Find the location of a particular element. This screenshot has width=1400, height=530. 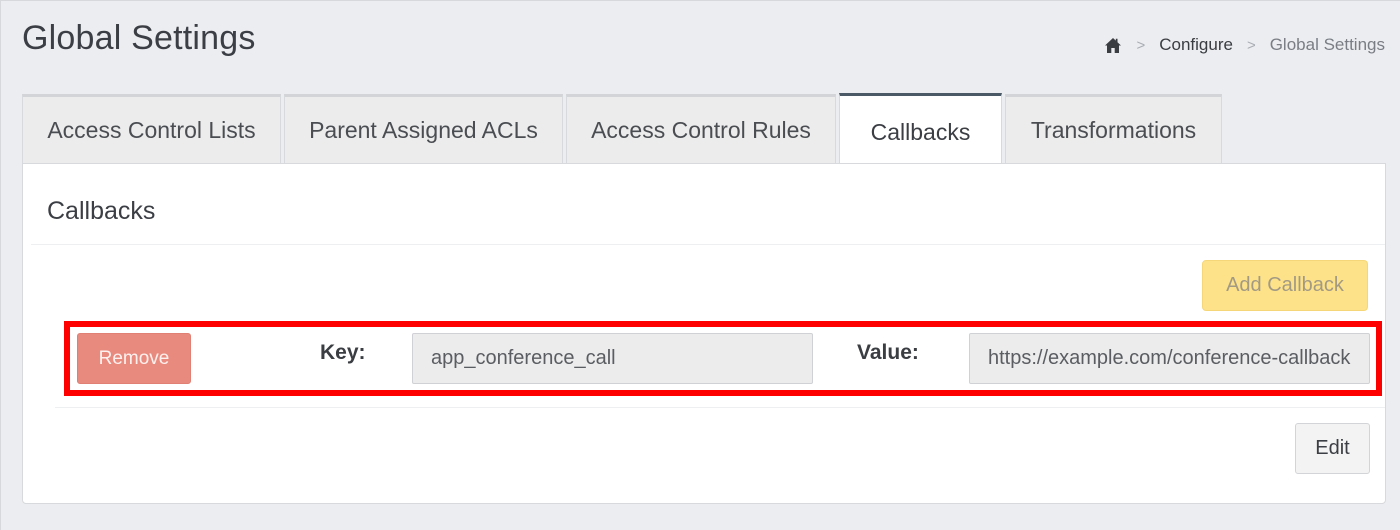

page-title: Global Settings is located at coordinates (139, 38).